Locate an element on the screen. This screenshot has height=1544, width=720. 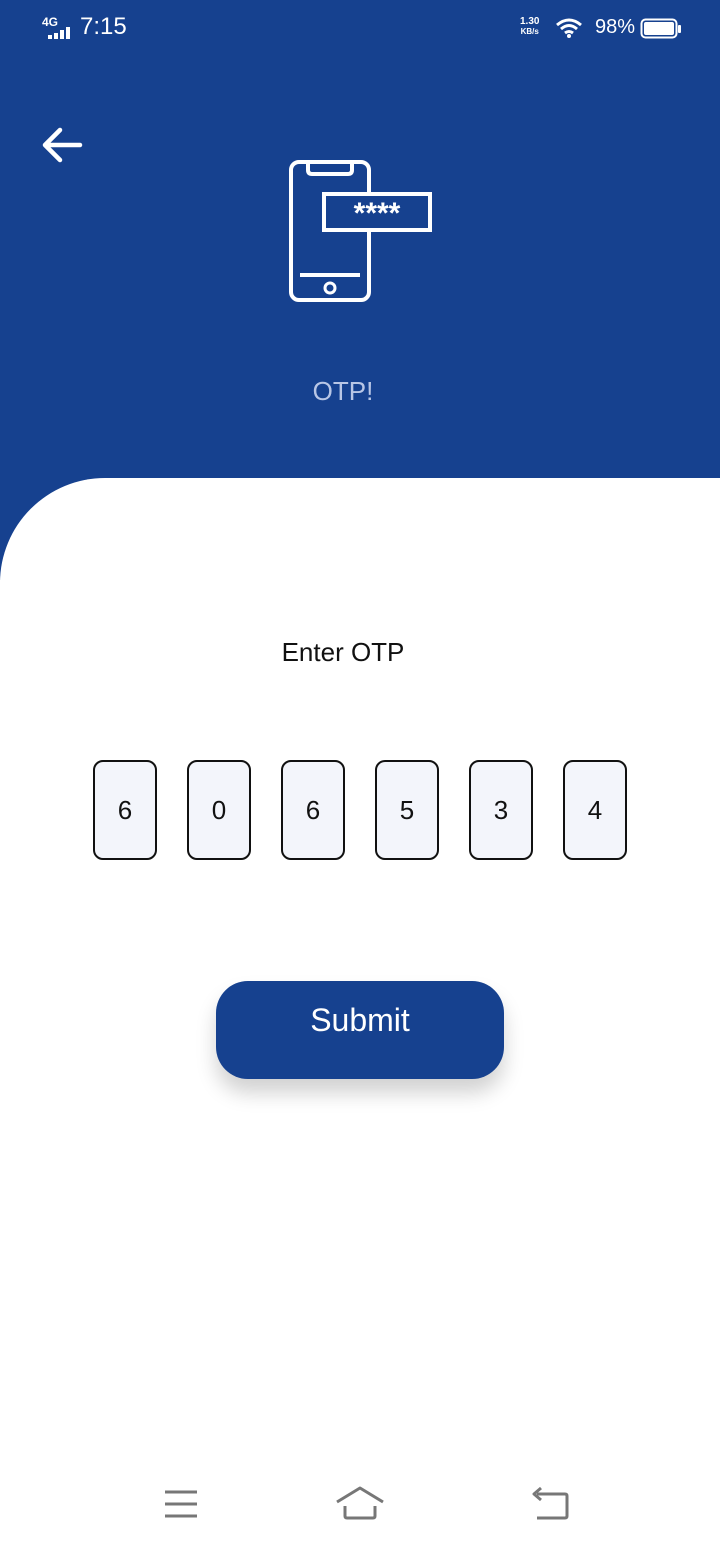
back-arrow-icon is located at coordinates (63, 145).